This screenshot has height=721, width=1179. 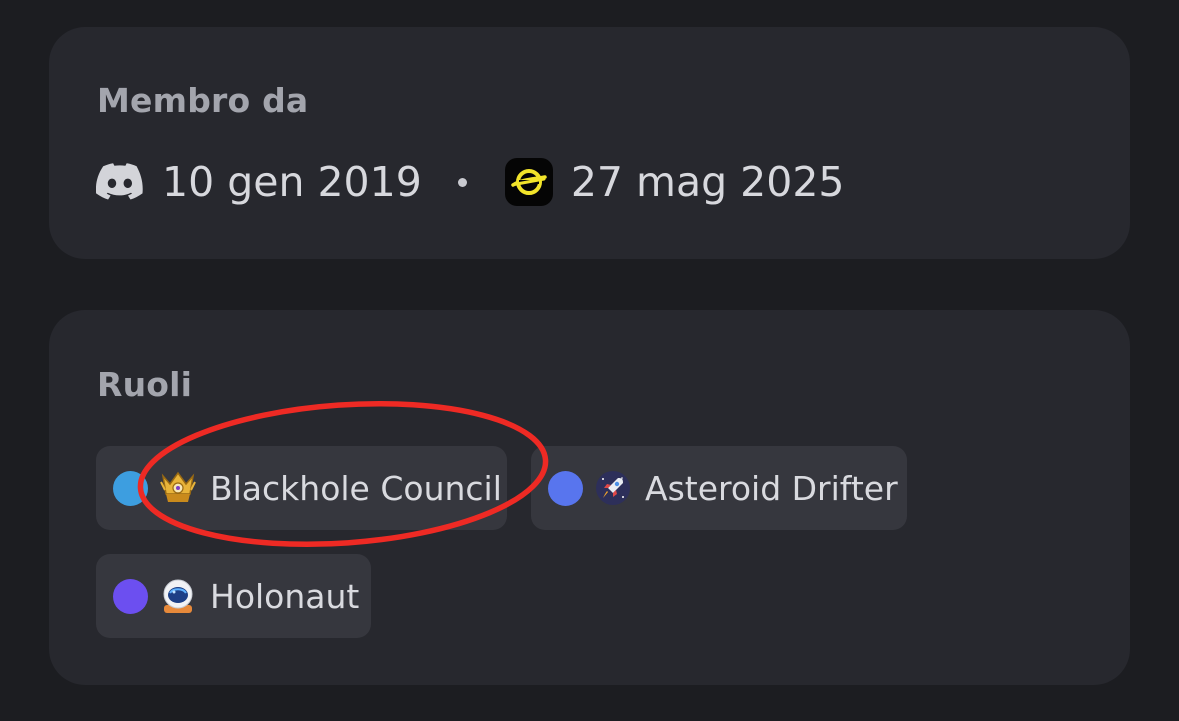 I want to click on role-pill-holonaut: Holonaut, so click(x=233, y=596).